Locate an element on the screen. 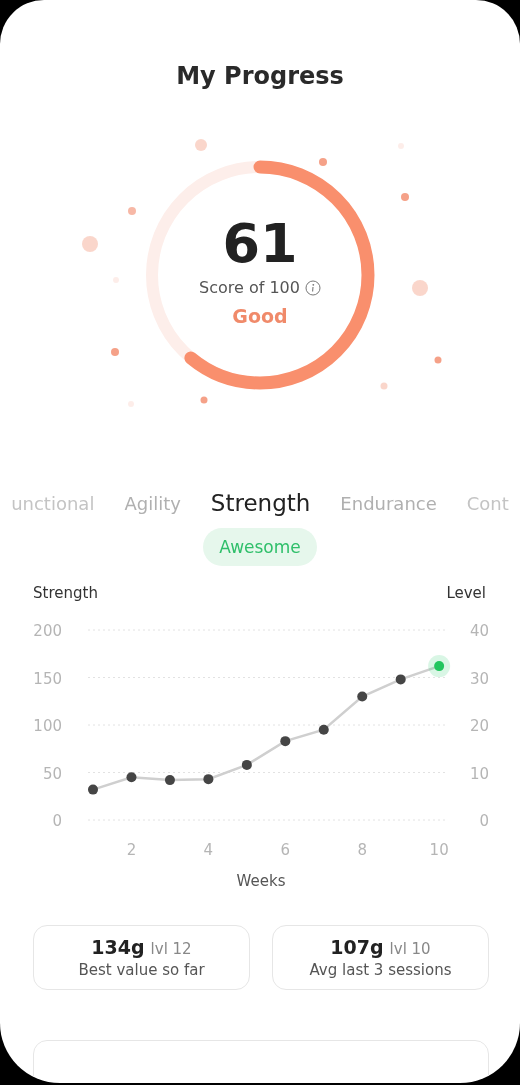  tick-label: 40 is located at coordinates (479, 631).